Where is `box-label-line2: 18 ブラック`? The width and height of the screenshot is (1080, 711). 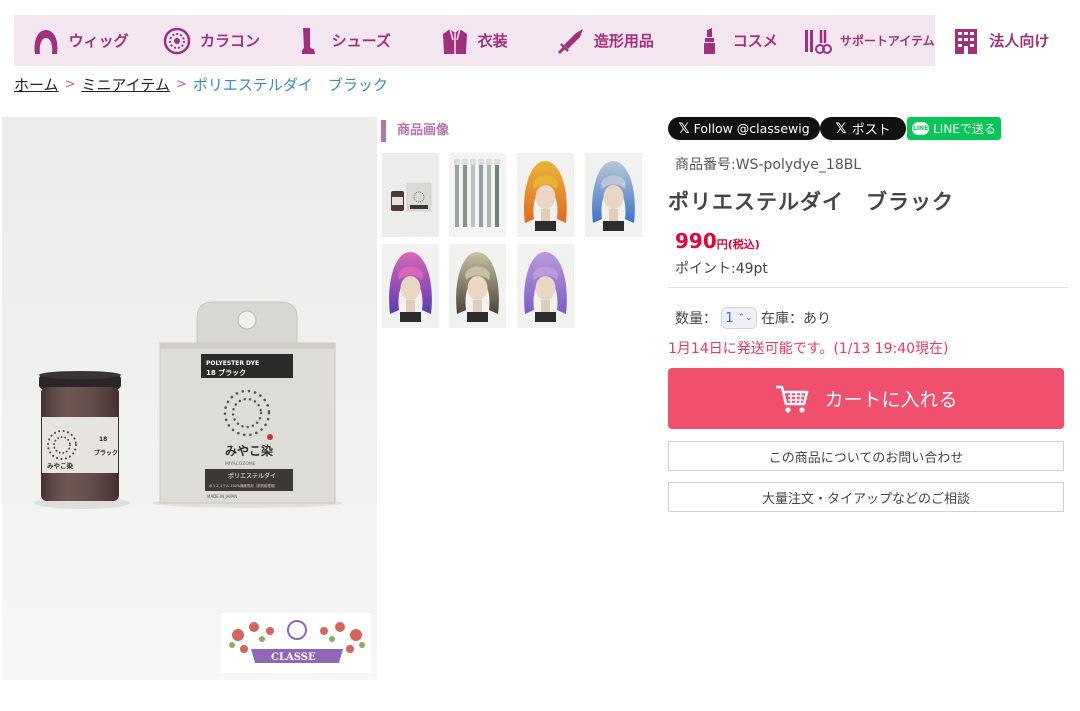 box-label-line2: 18 ブラック is located at coordinates (226, 372).